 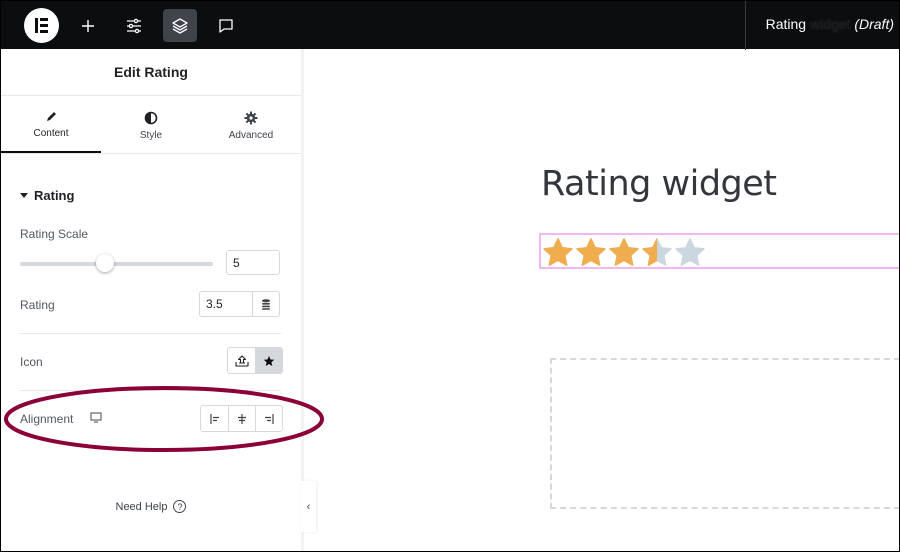 What do you see at coordinates (51, 124) in the screenshot?
I see `tab-content: Content` at bounding box center [51, 124].